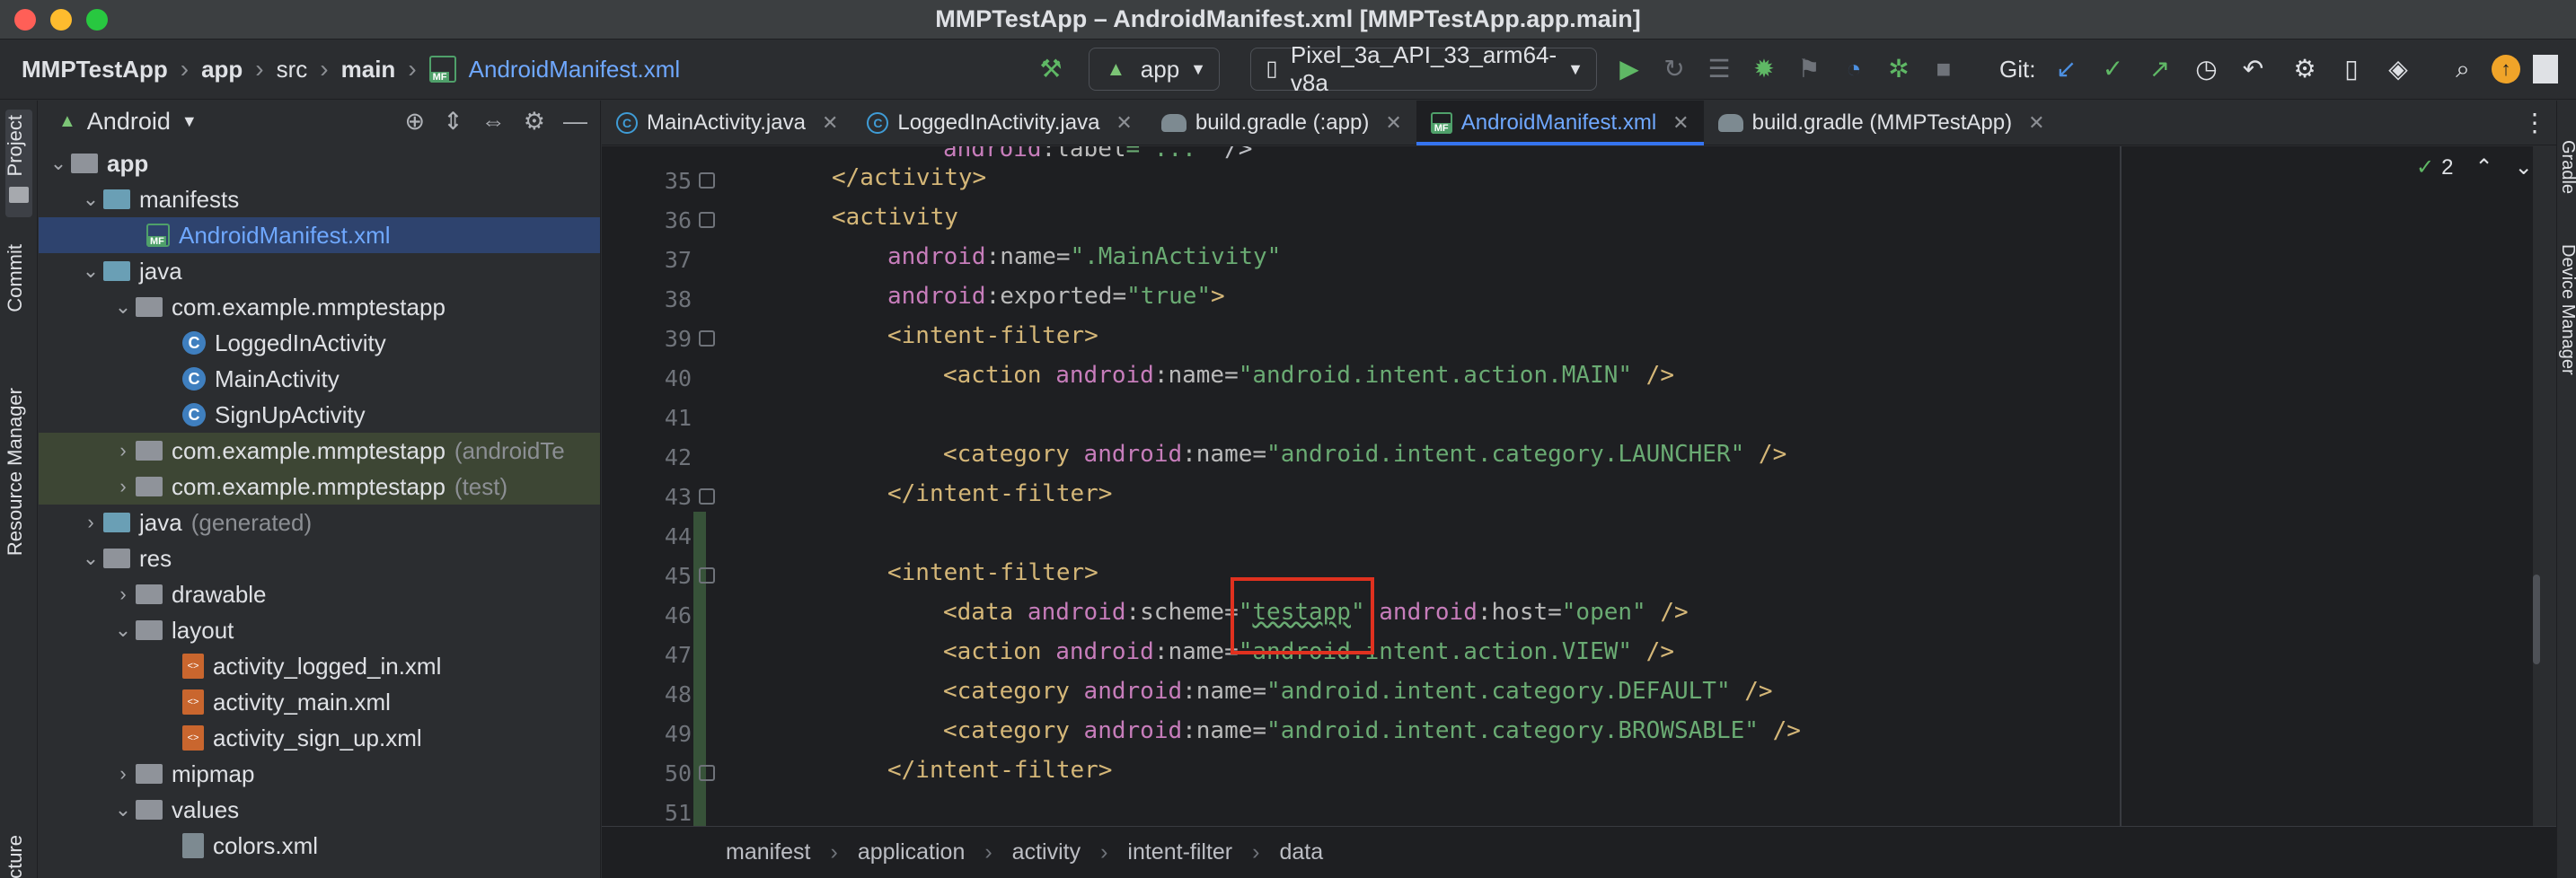  What do you see at coordinates (1046, 852) in the screenshot?
I see `crumb-activity: activity` at bounding box center [1046, 852].